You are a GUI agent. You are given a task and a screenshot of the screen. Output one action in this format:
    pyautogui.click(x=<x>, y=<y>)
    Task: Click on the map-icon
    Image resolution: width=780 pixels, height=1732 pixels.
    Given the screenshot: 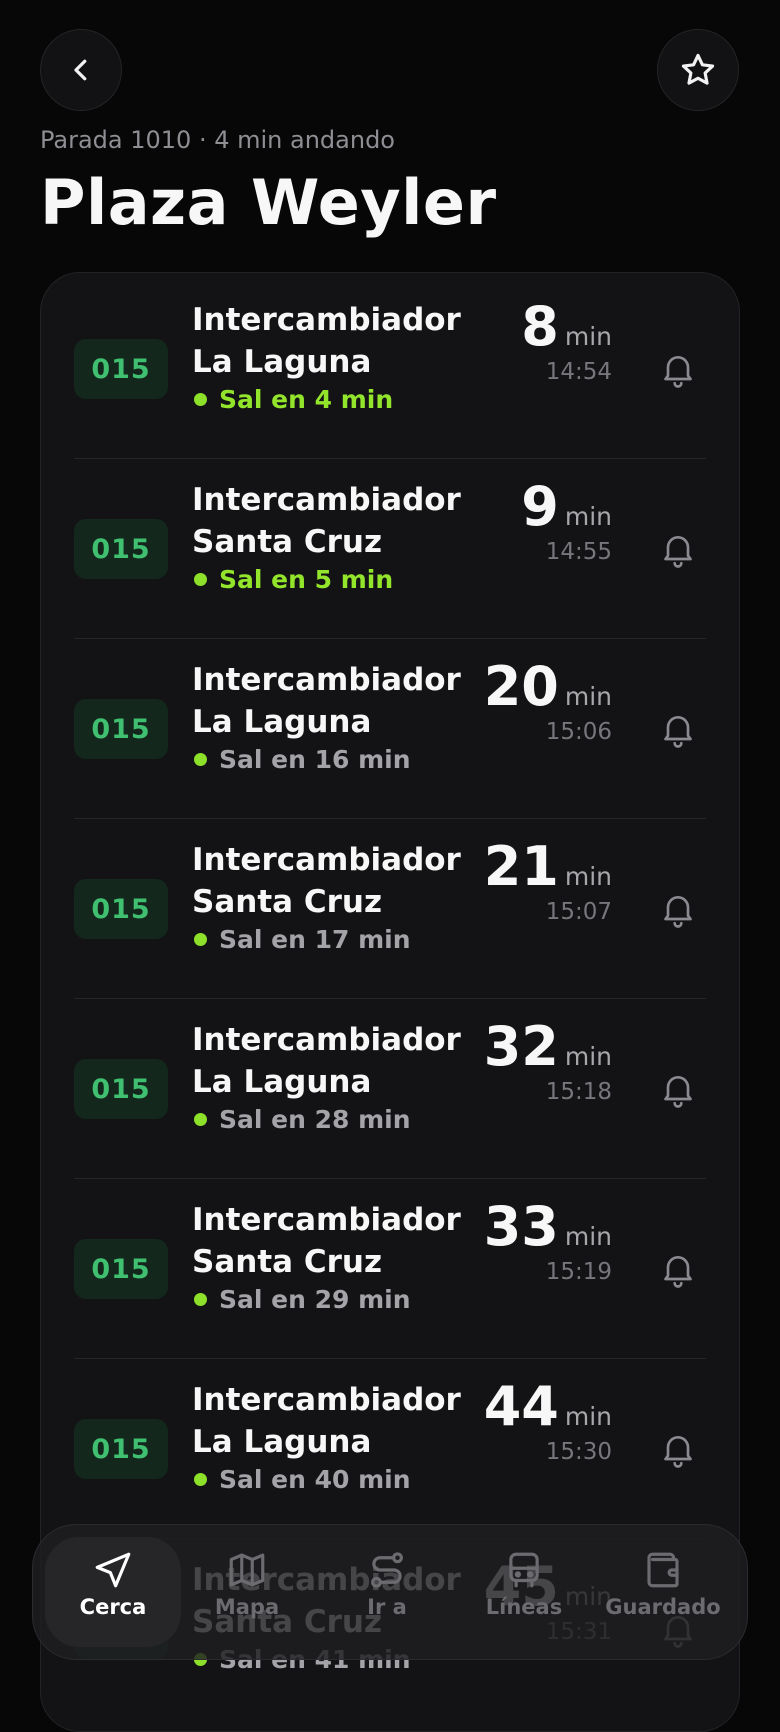 What is the action you would take?
    pyautogui.click(x=247, y=1570)
    